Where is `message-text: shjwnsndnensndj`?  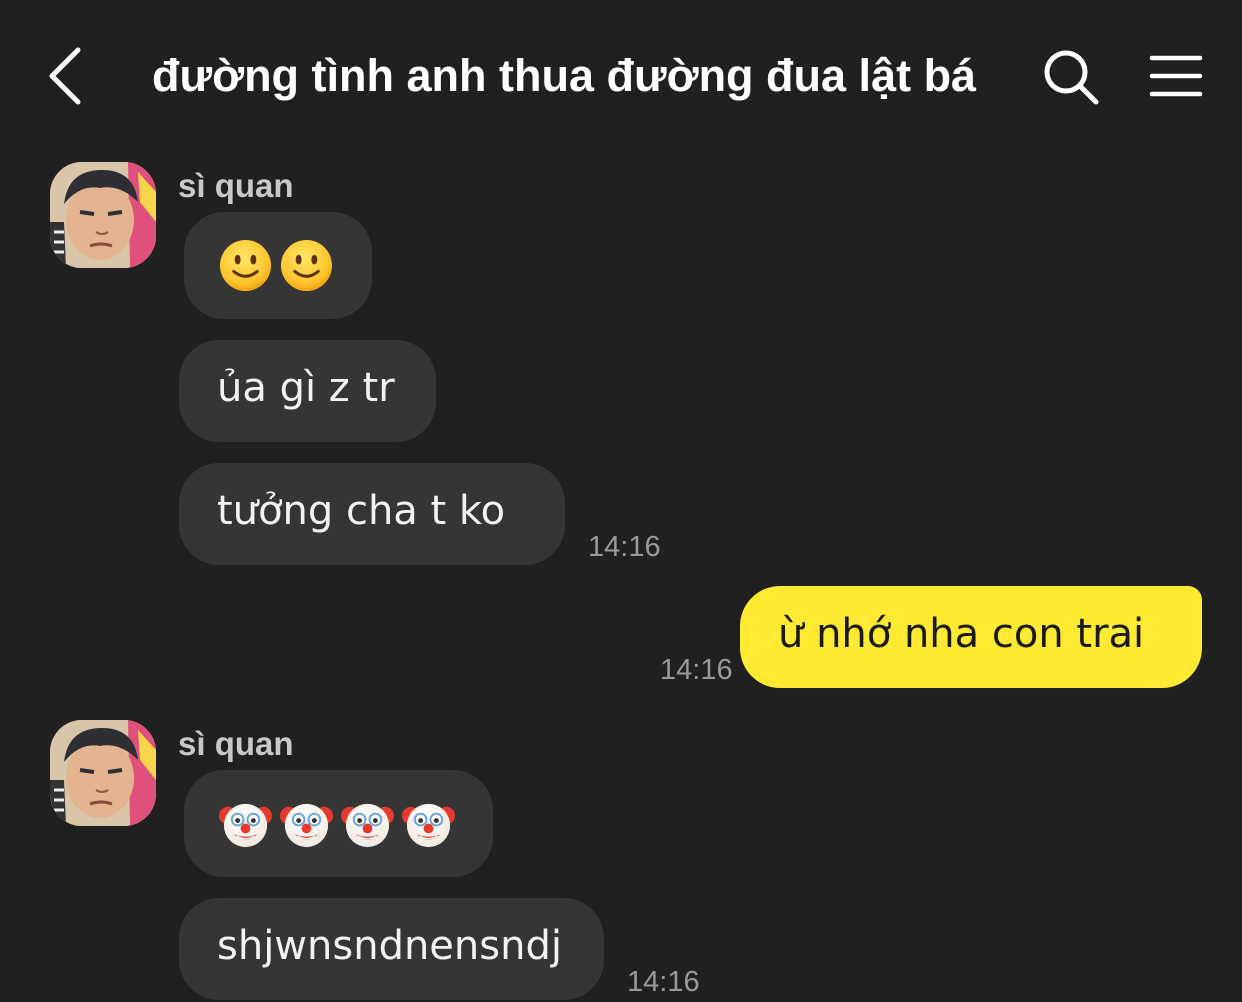 message-text: shjwnsndnensndj is located at coordinates (389, 946).